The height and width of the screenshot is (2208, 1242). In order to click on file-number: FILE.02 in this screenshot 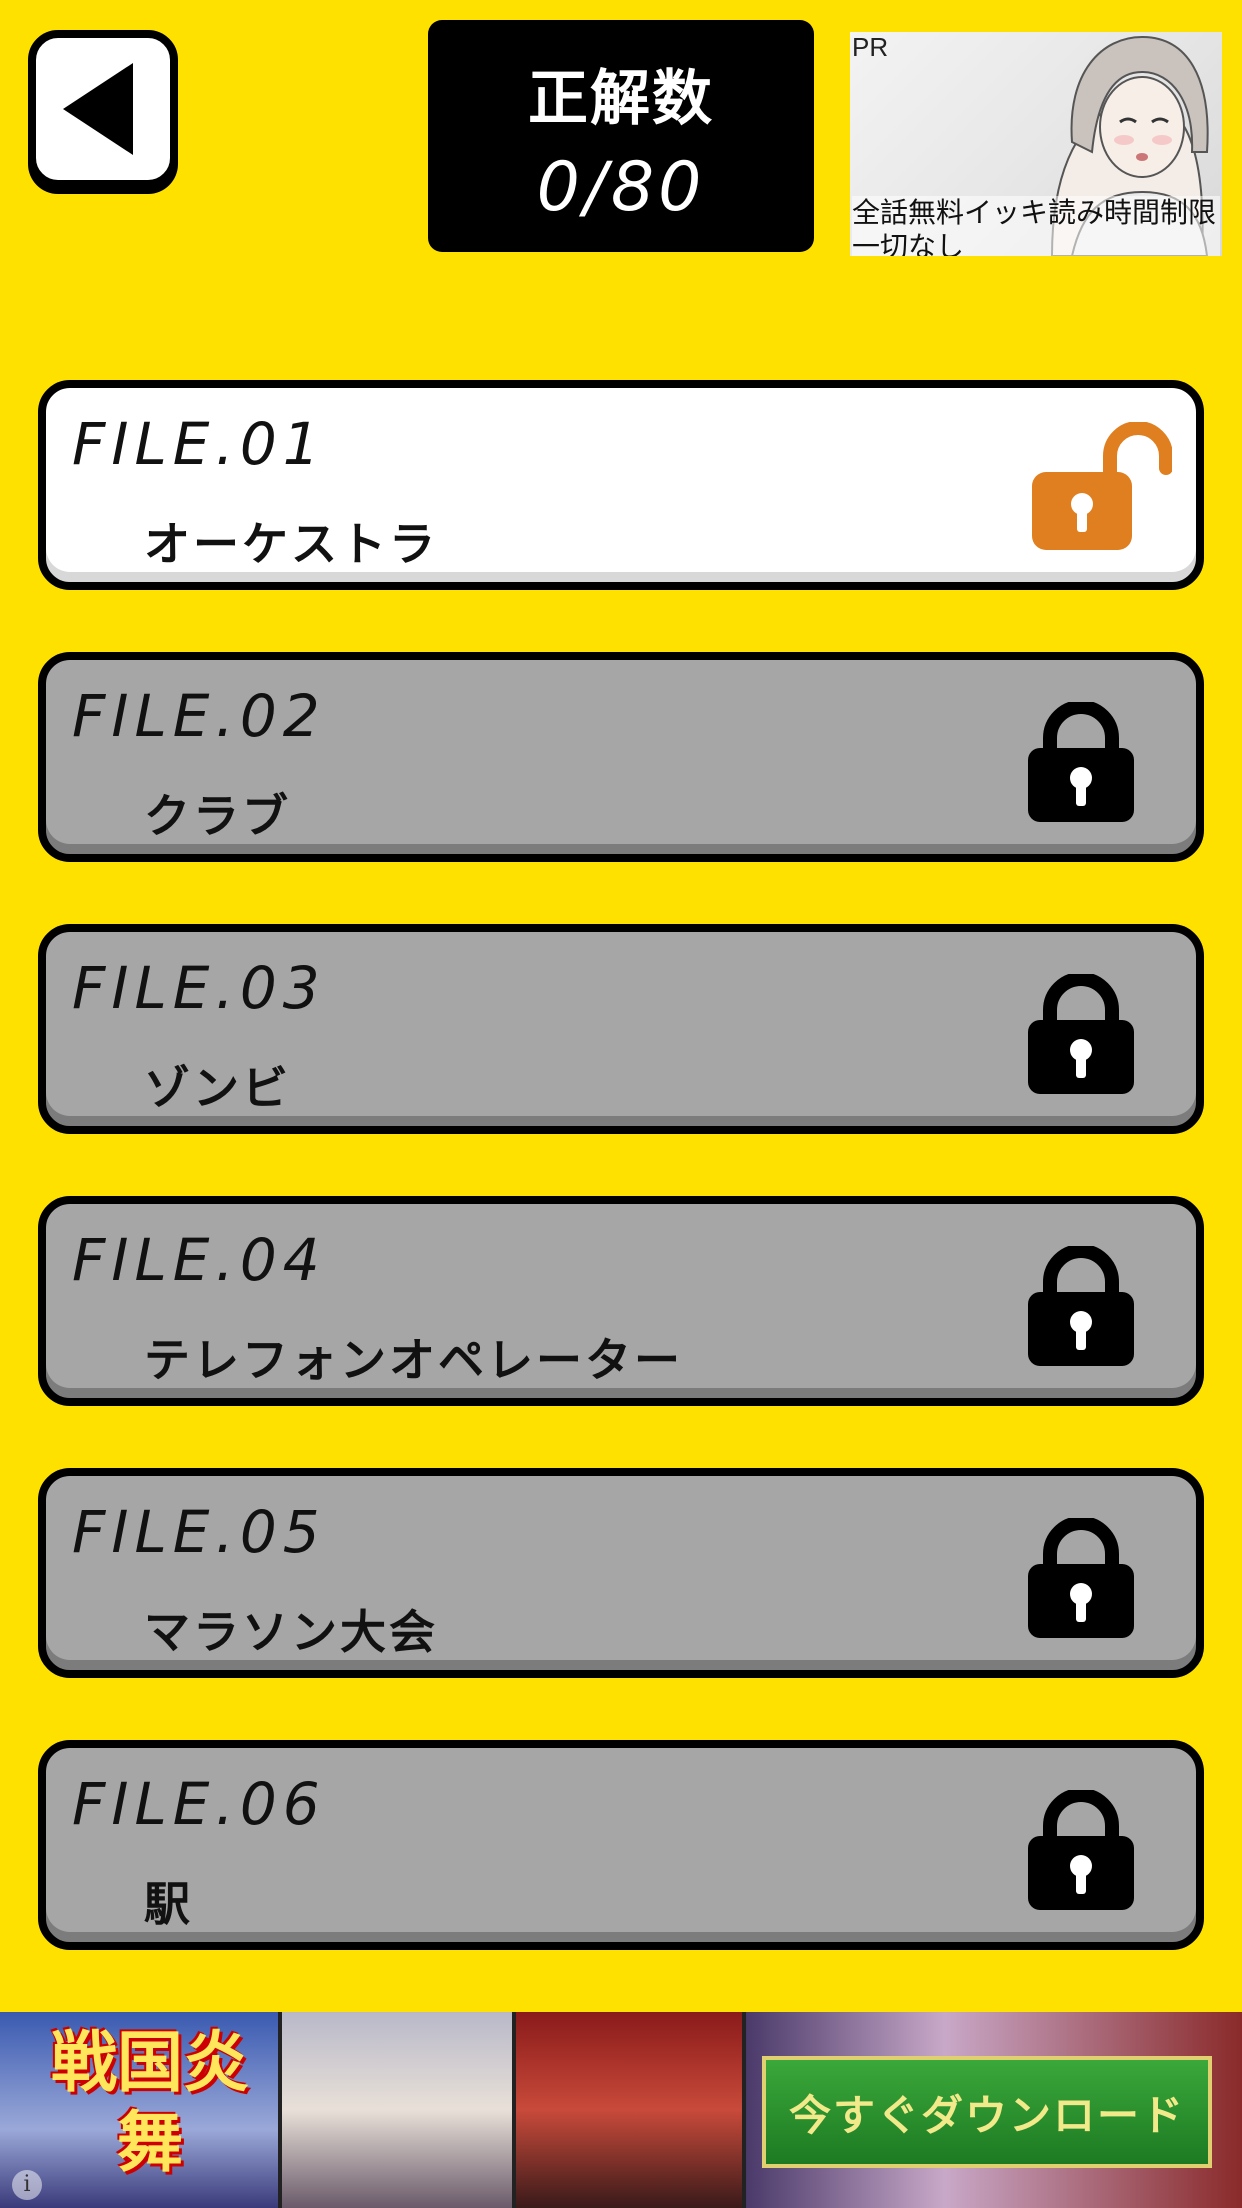, I will do `click(199, 716)`.